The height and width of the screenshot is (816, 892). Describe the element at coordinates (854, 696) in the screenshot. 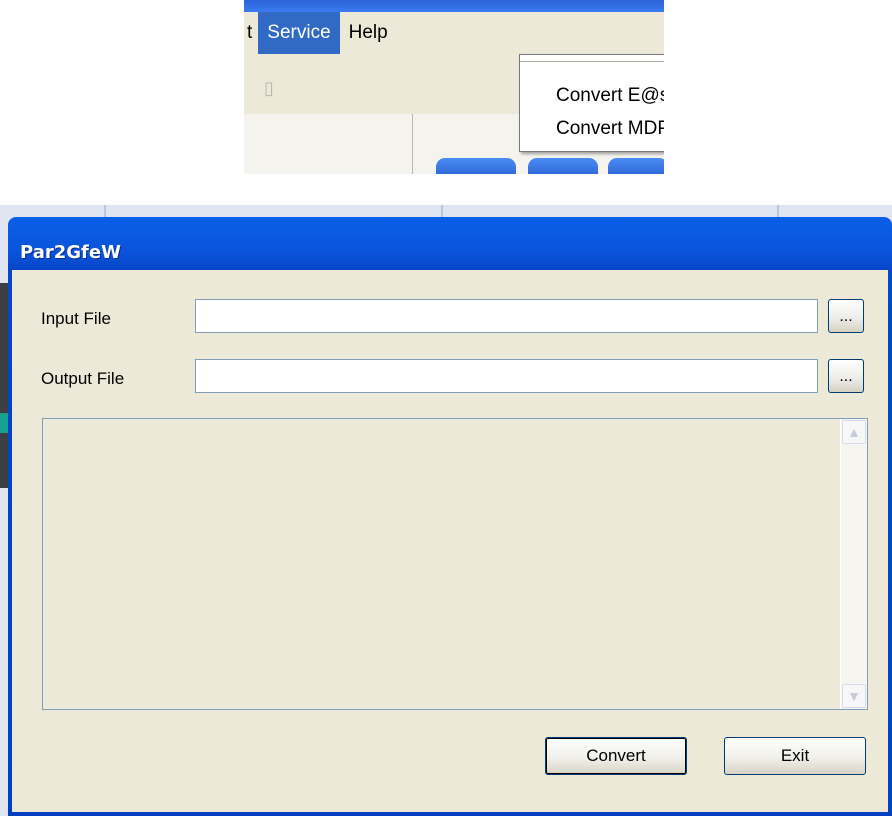

I see `scroll-down-arrow-icon: ▼` at that location.